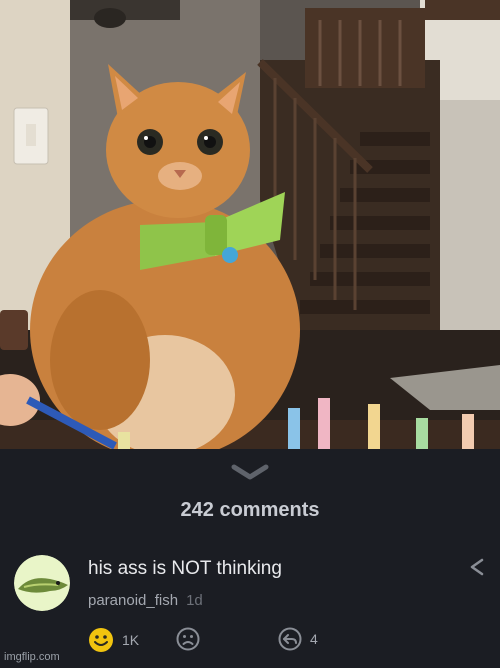 The image size is (500, 668). I want to click on frown-icon, so click(188, 639).